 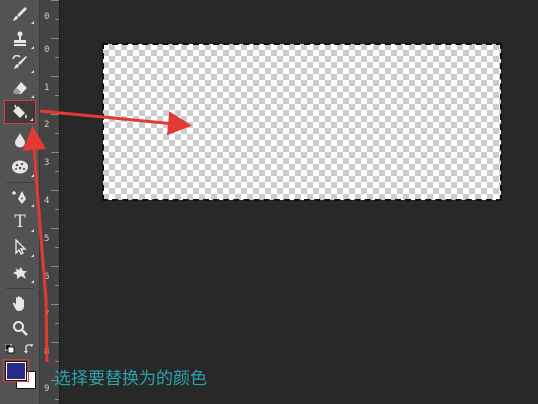 I want to click on path-selection-tool, so click(x=20, y=247).